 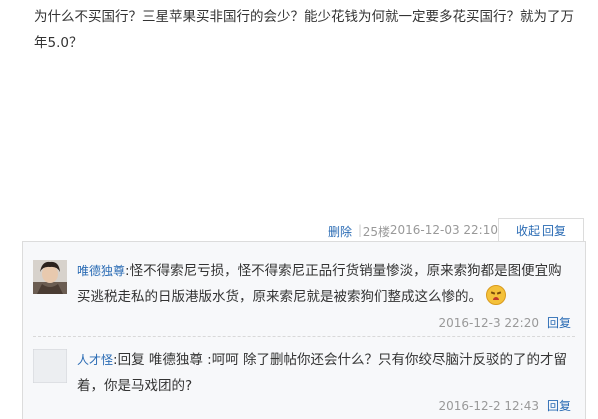 I want to click on reply-timestamp: 2016-12-3 22:20, so click(x=488, y=323).